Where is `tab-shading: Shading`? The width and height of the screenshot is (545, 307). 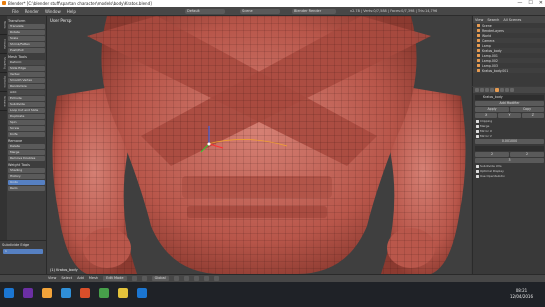
tab-shading: Shading is located at coordinates (3, 63).